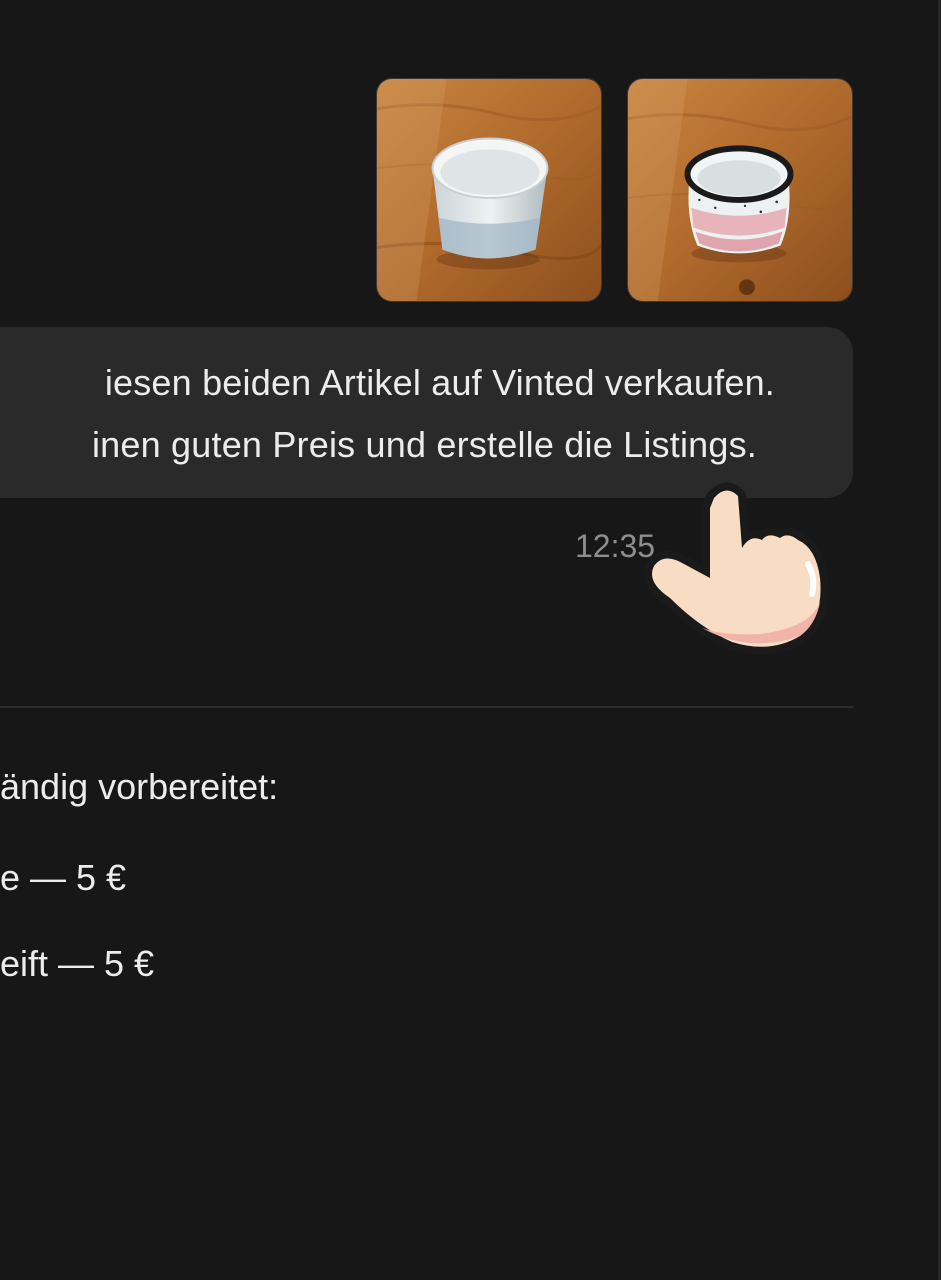 This screenshot has height=1280, width=941. Describe the element at coordinates (63, 877) in the screenshot. I see `listing-item-1: e — 5 €` at that location.